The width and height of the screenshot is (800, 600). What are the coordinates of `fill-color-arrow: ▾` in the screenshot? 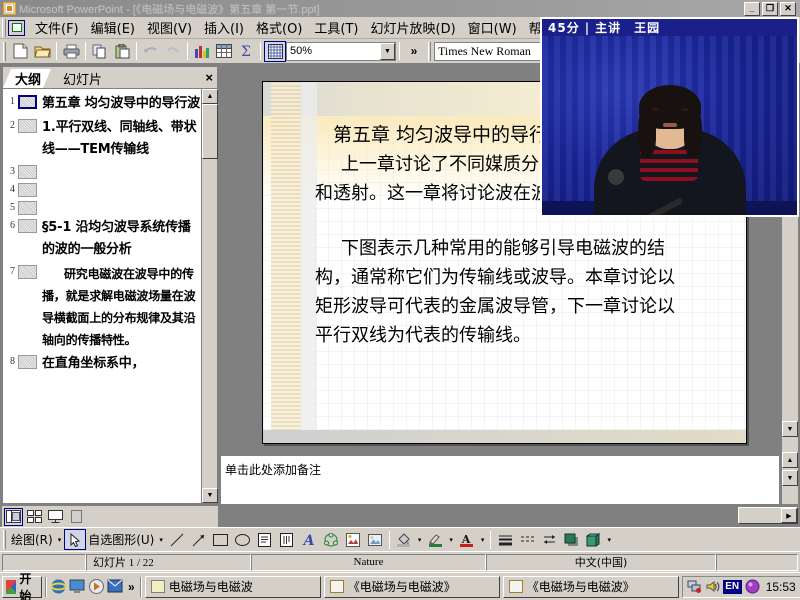 It's located at (420, 540).